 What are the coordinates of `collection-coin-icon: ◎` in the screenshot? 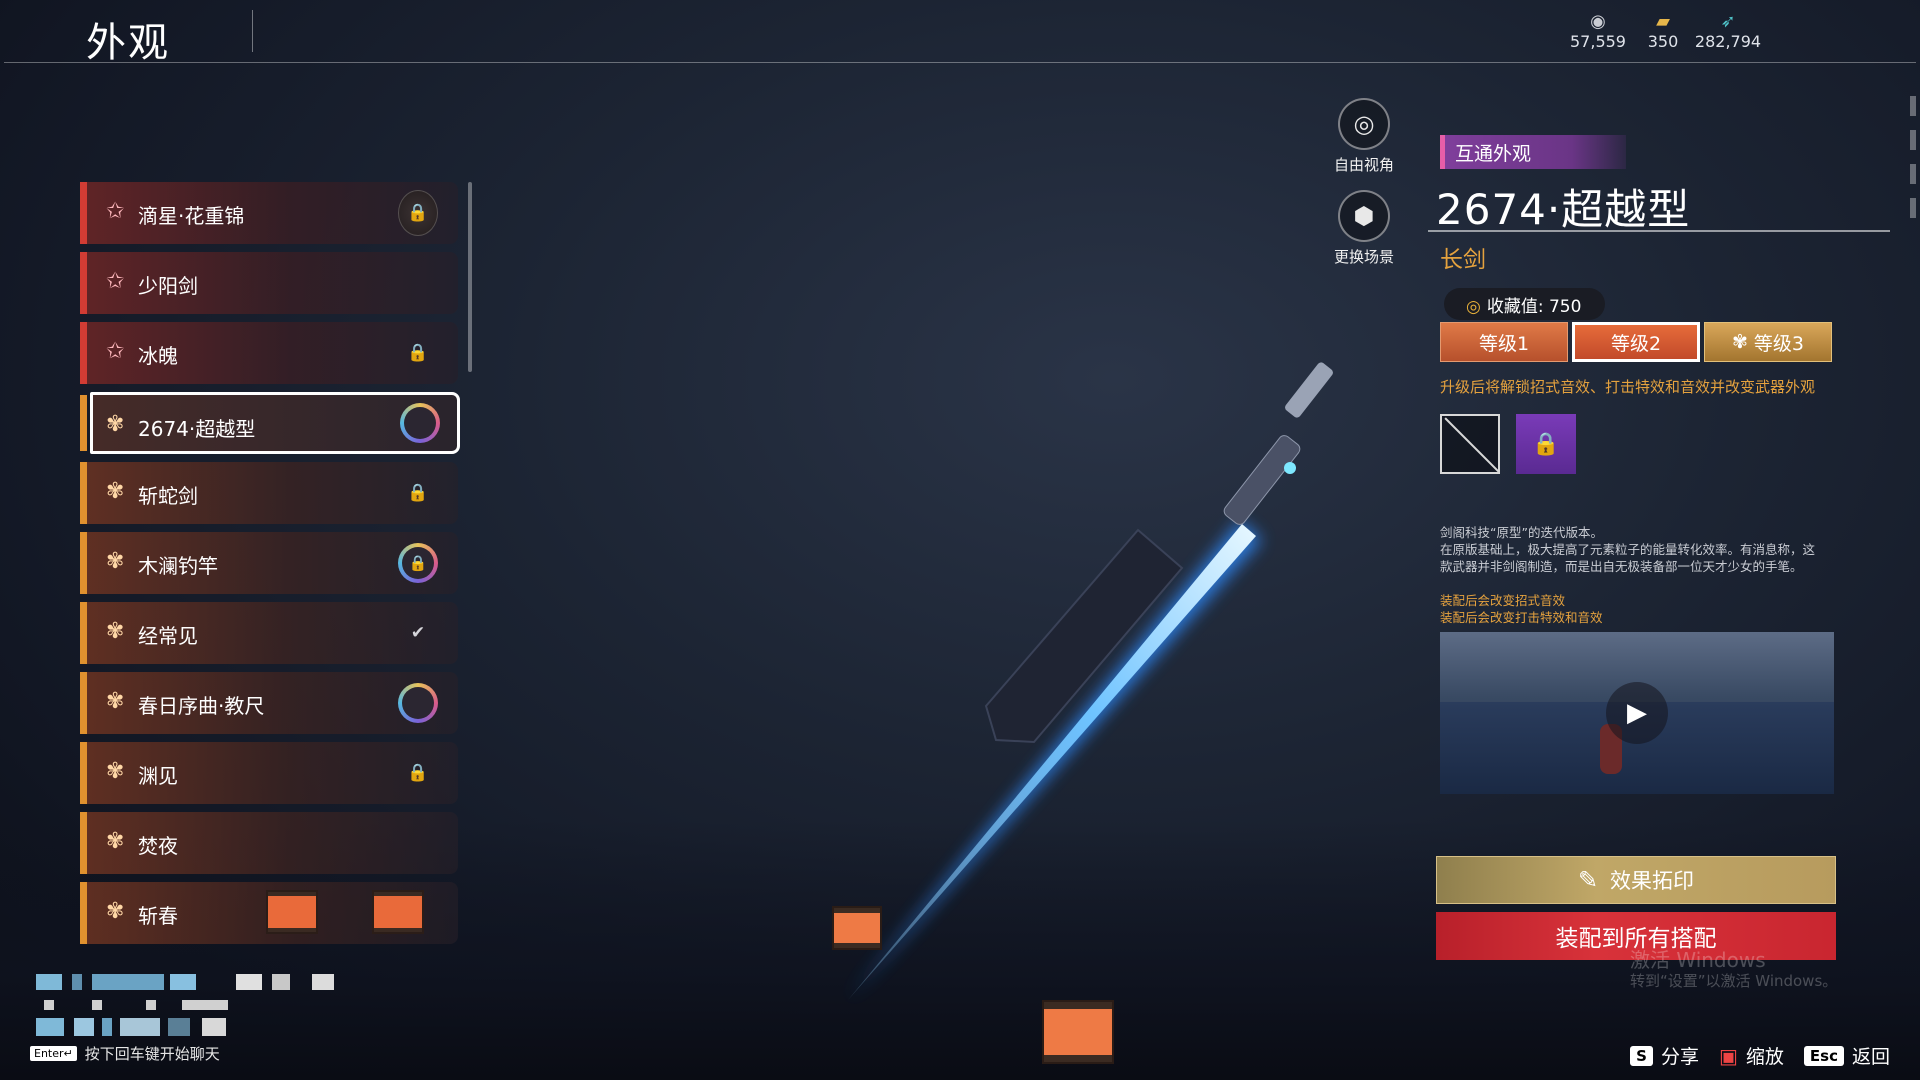 It's located at (1473, 307).